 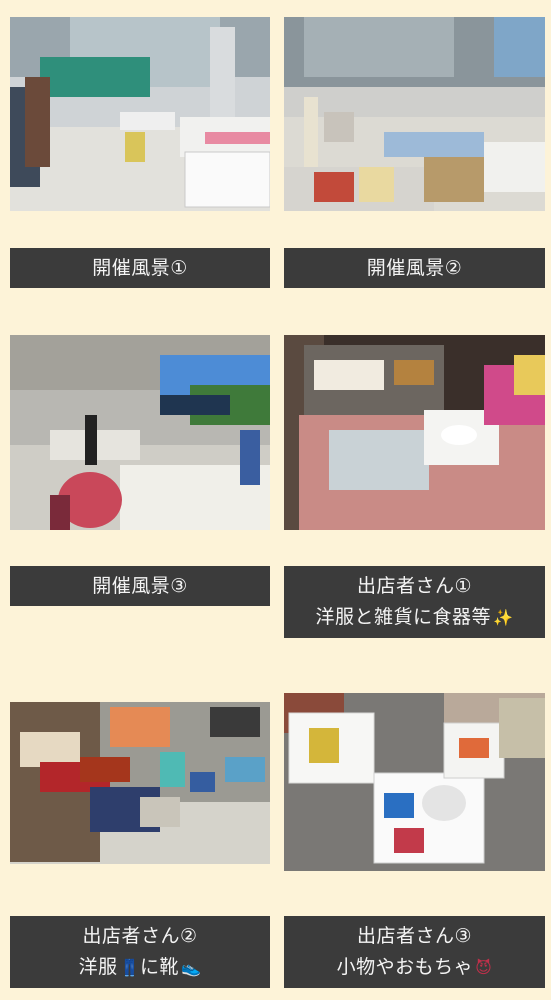 I want to click on caption-subtitle: 洋服 👖に靴 👟, so click(x=140, y=967).